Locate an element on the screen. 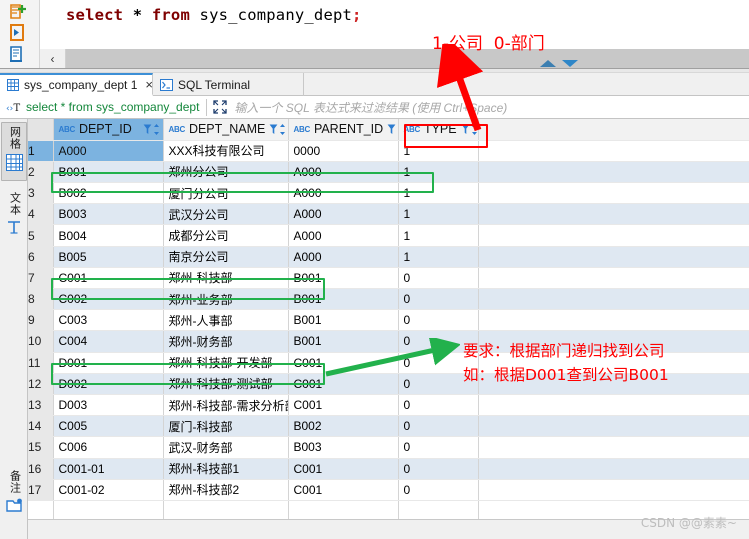  cell-dept-id: C004 is located at coordinates (108, 341).